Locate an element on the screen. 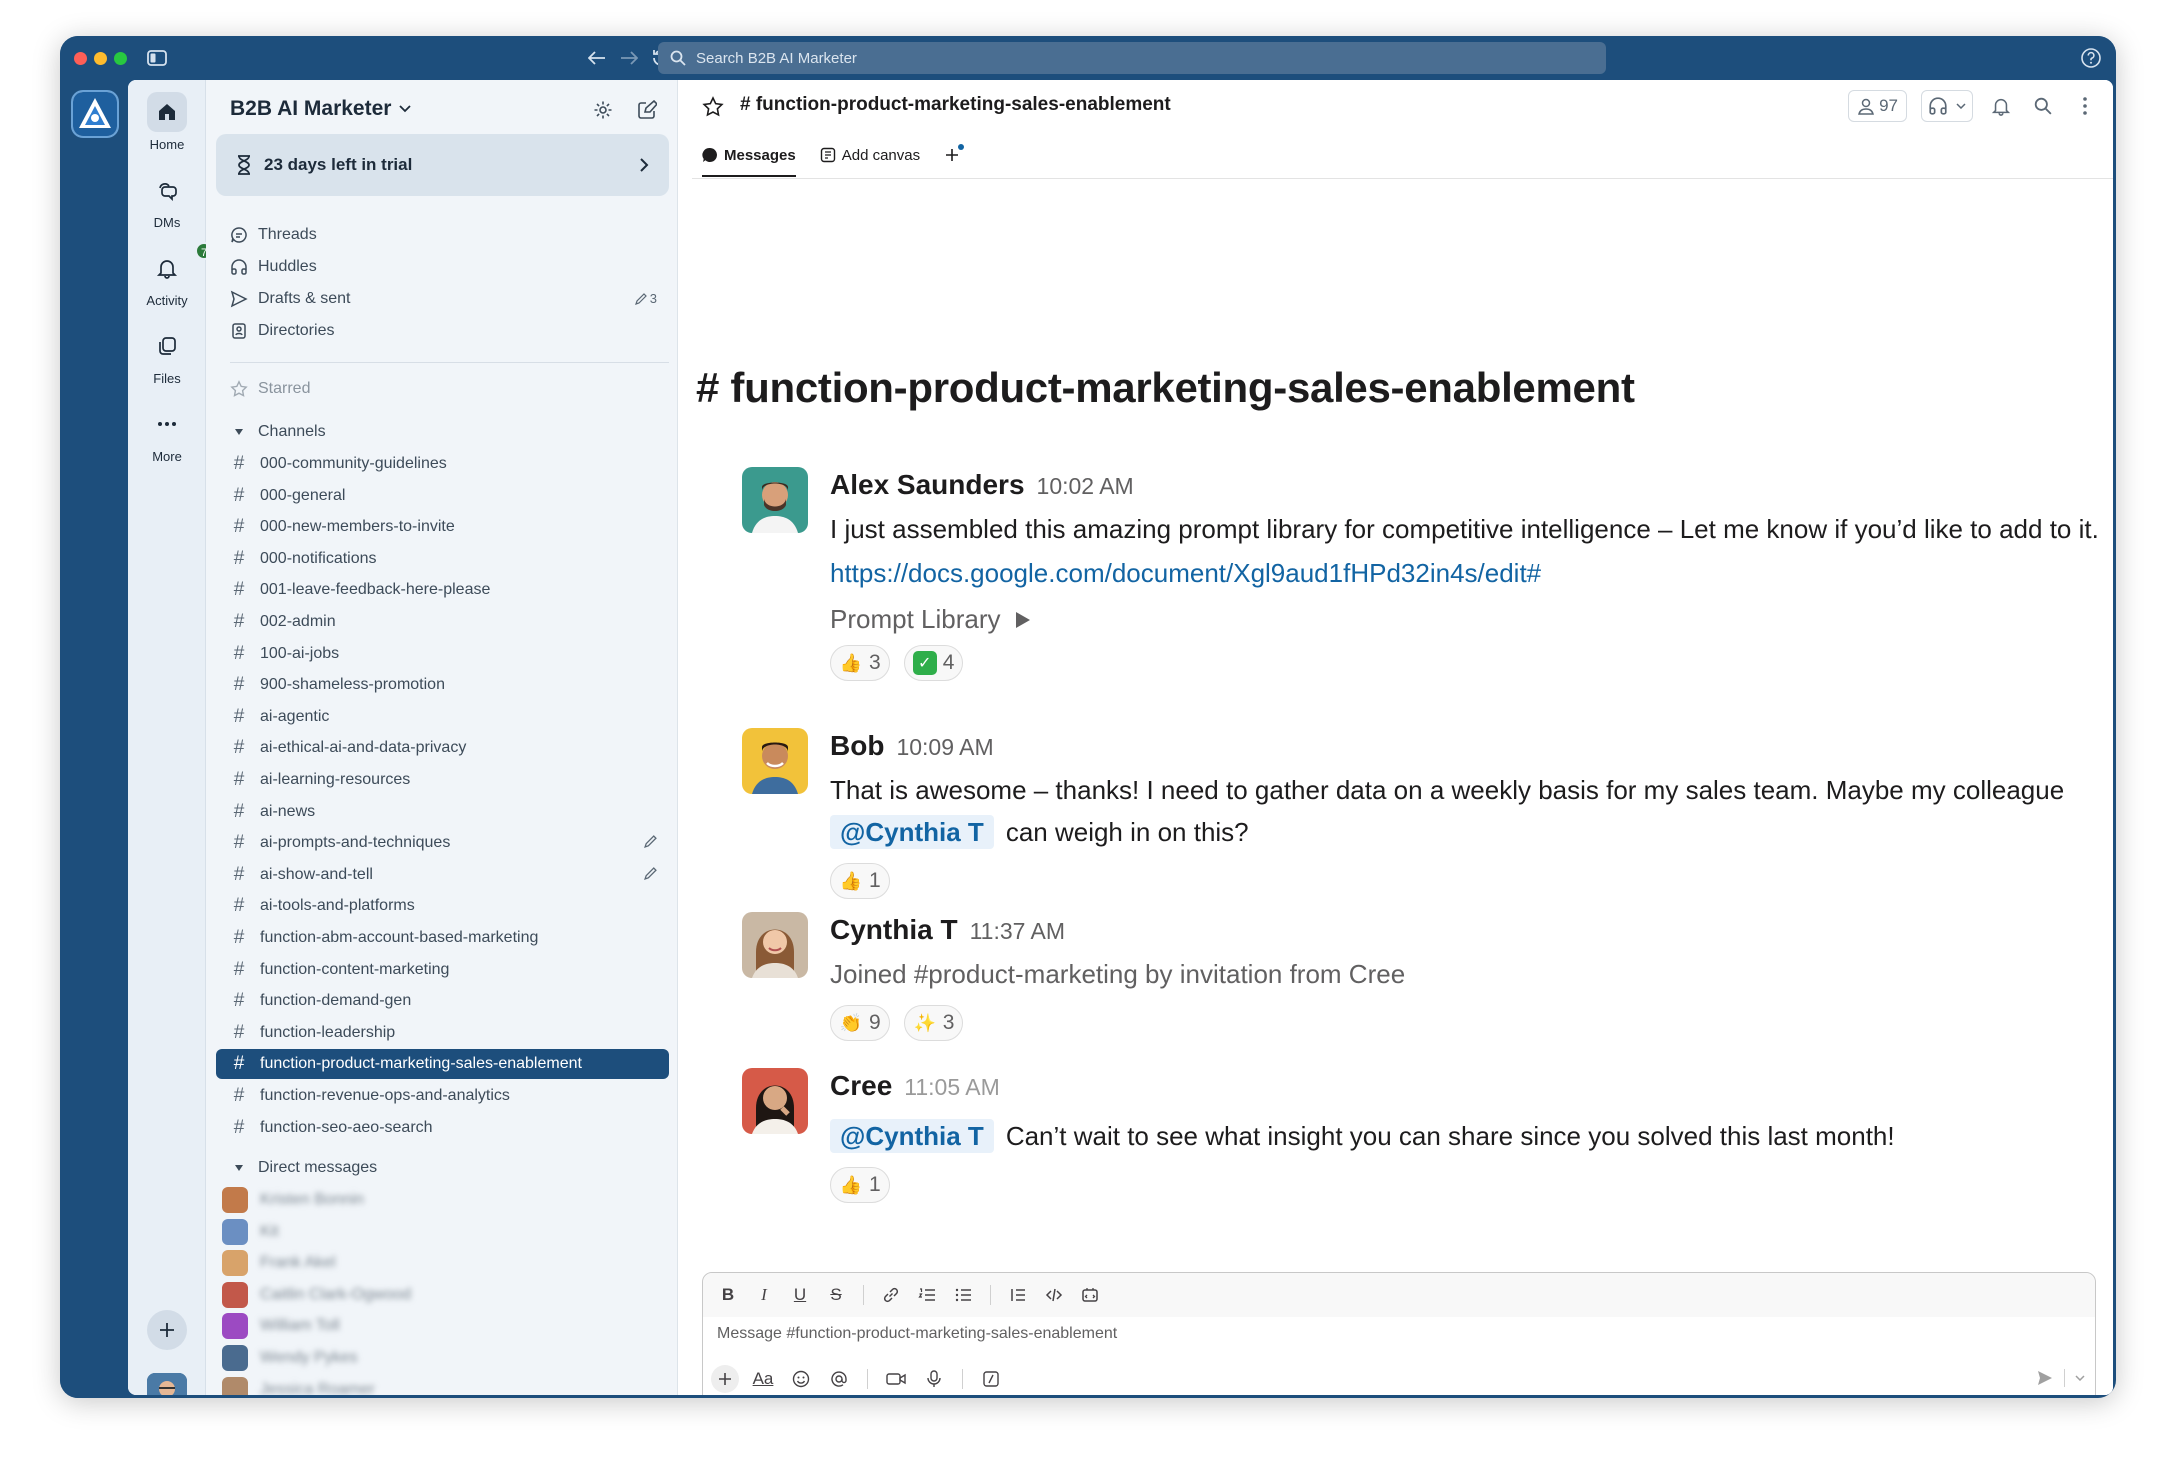 This screenshot has width=2177, height=1458. sidebar-channel-item: # ai-prompts-and-techniques is located at coordinates (442, 843).